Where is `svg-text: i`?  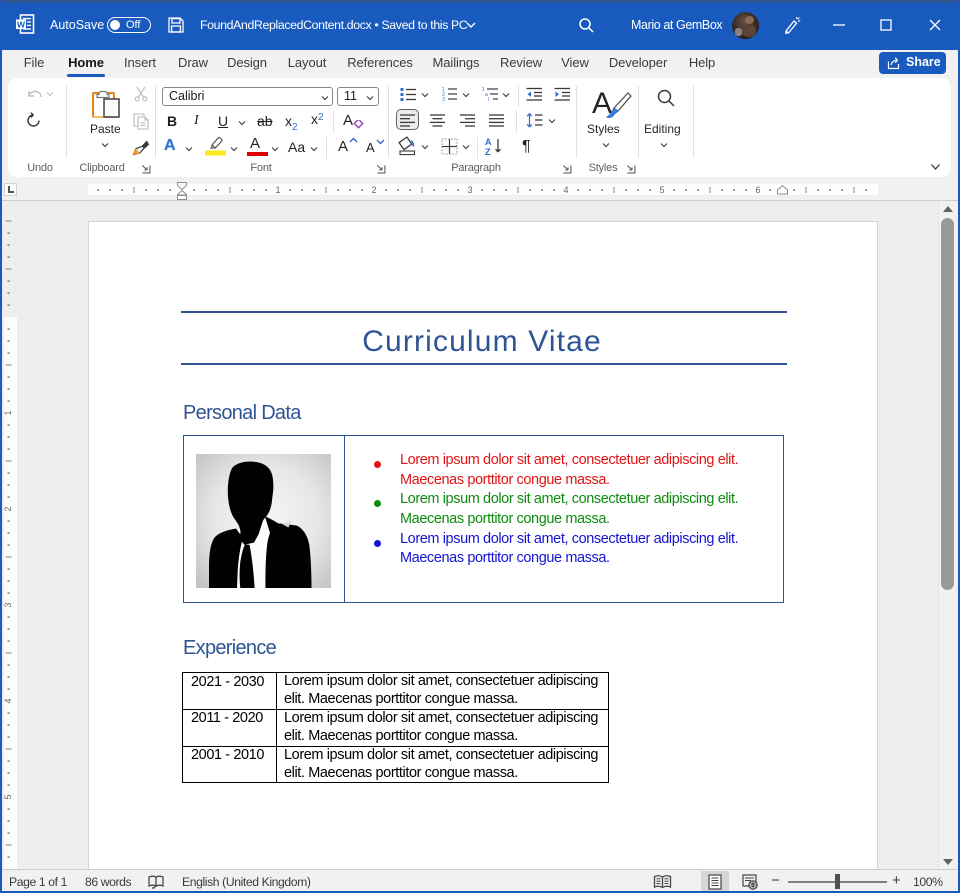 svg-text: i is located at coordinates (488, 99).